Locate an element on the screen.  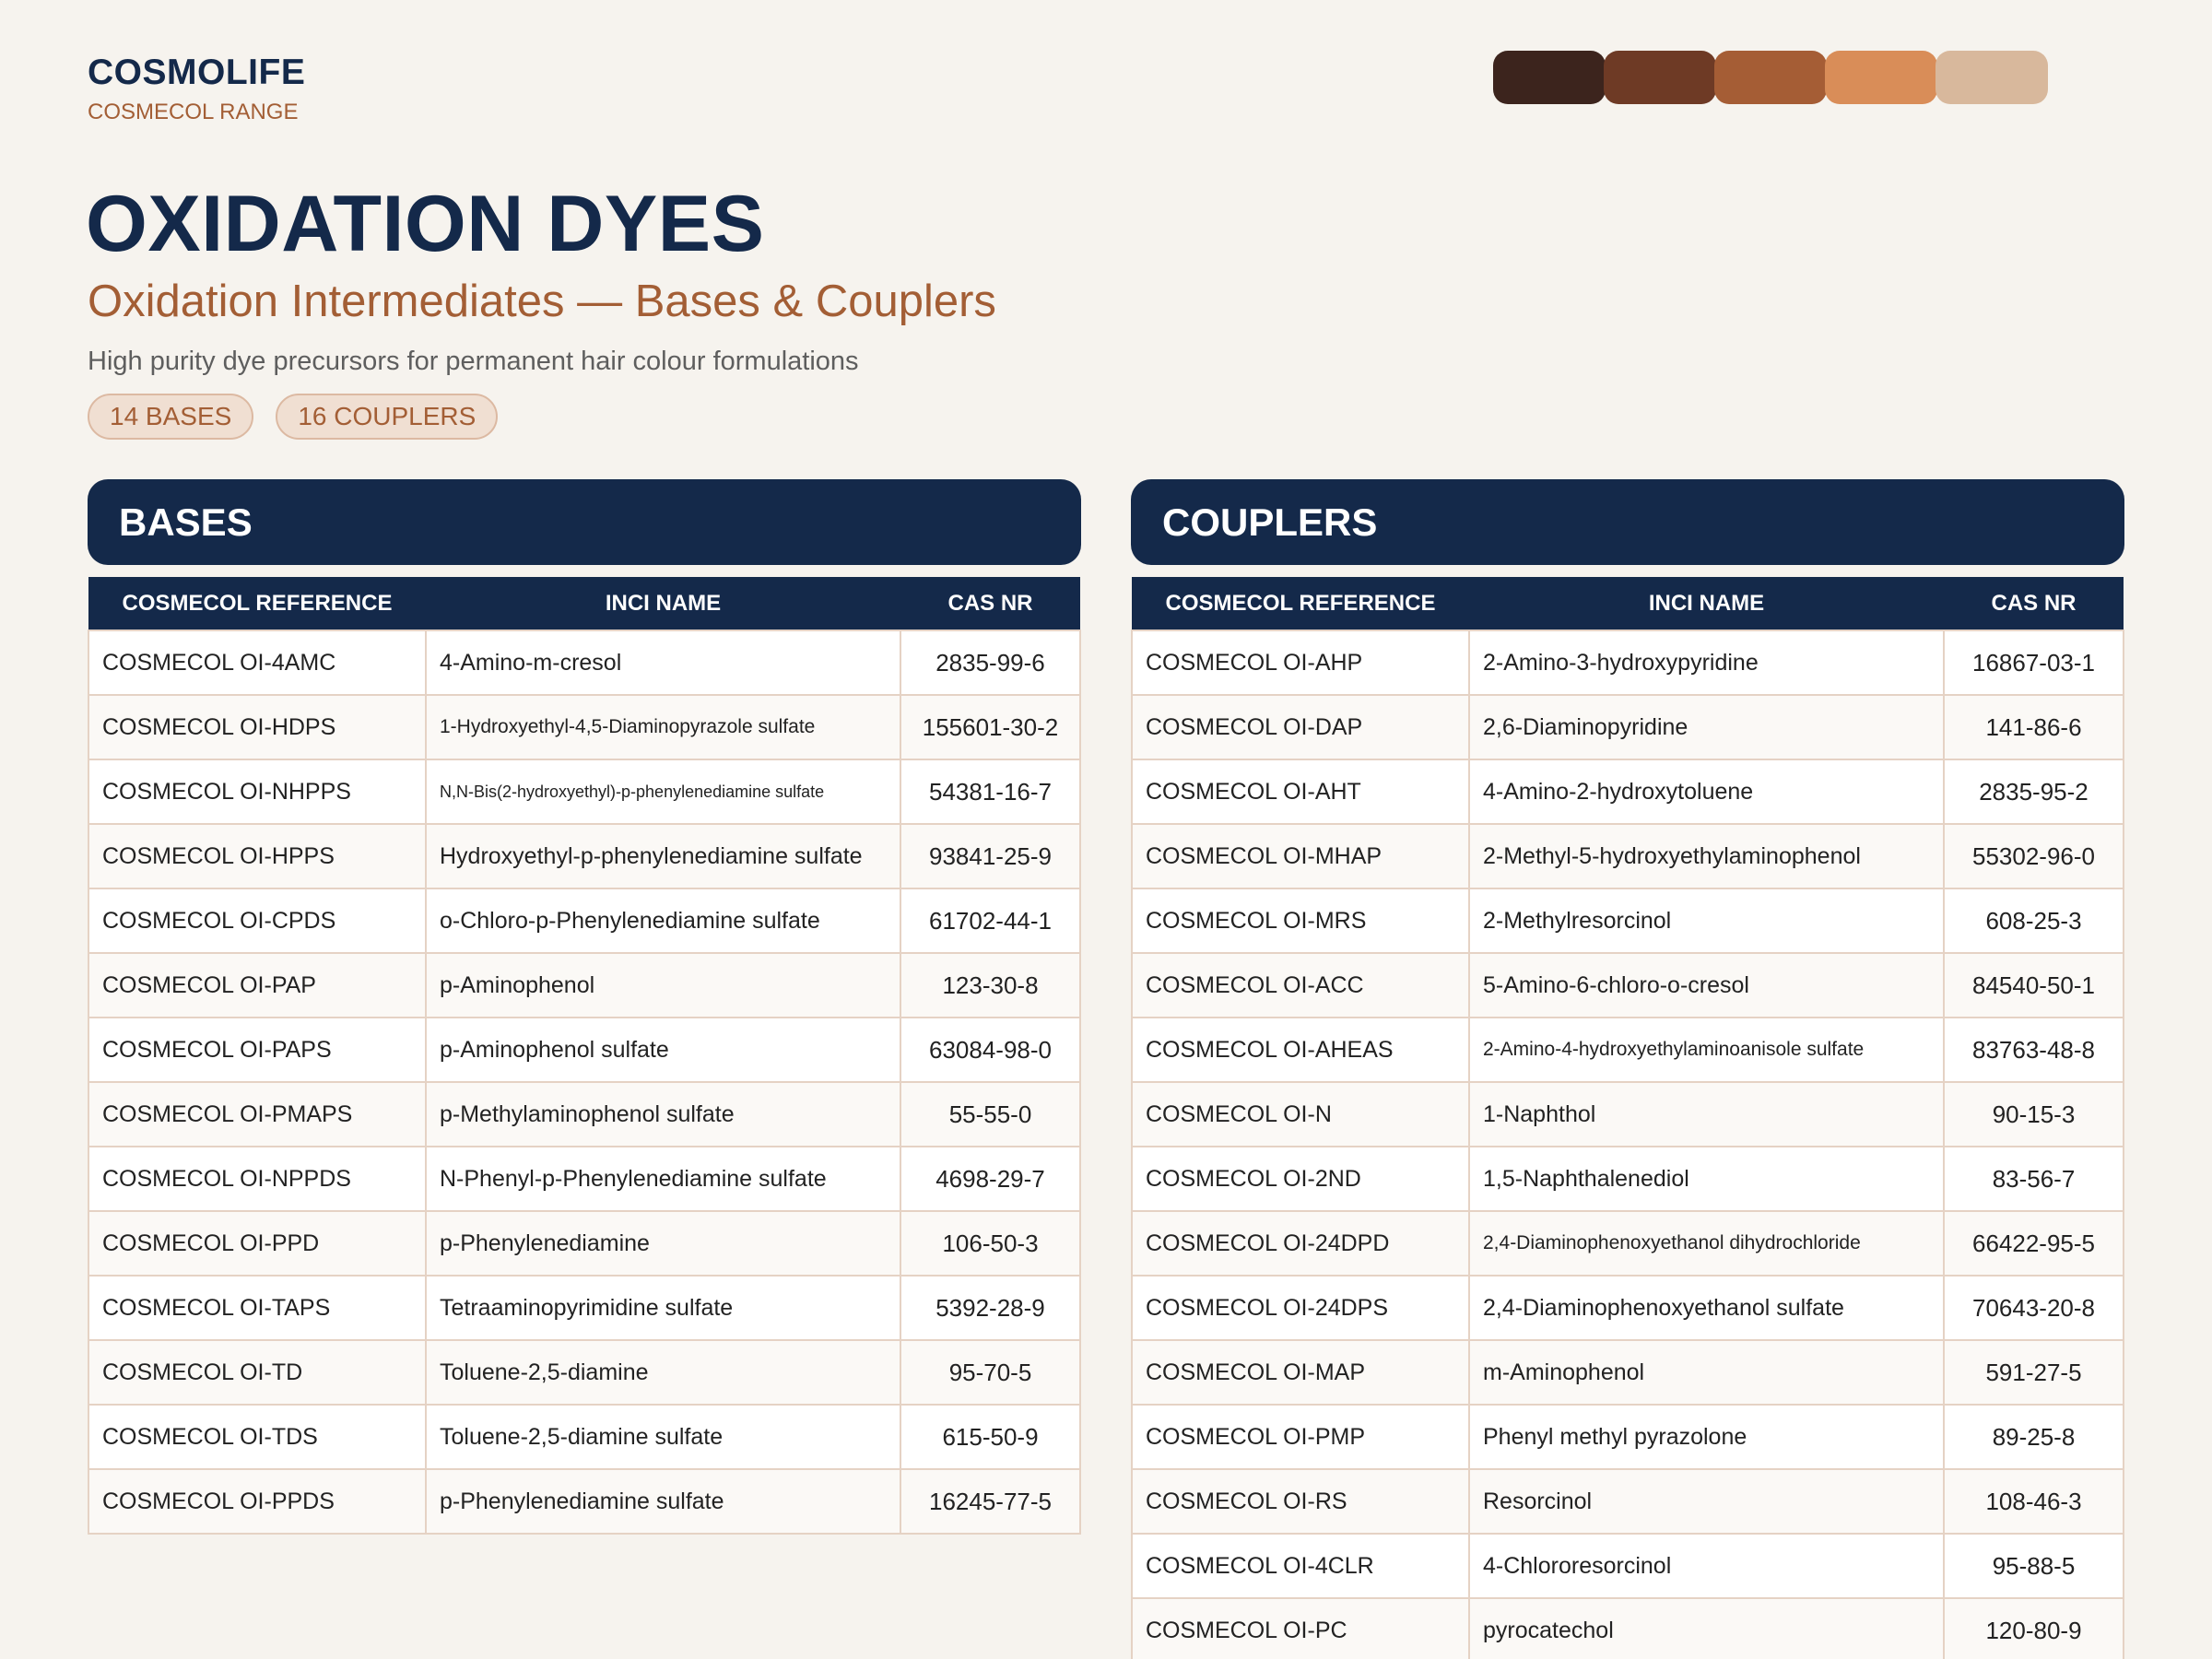
reference-cell: COSMECOL OI-AHEAS is located at coordinates (1300, 1050).